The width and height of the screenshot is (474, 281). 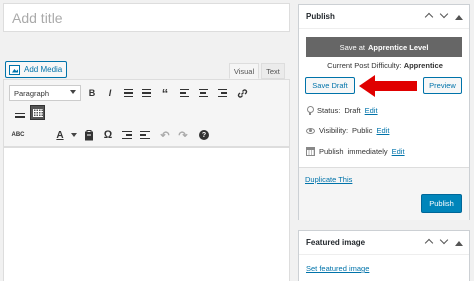 What do you see at coordinates (146, 17) in the screenshot?
I see `post-title-input: Add title` at bounding box center [146, 17].